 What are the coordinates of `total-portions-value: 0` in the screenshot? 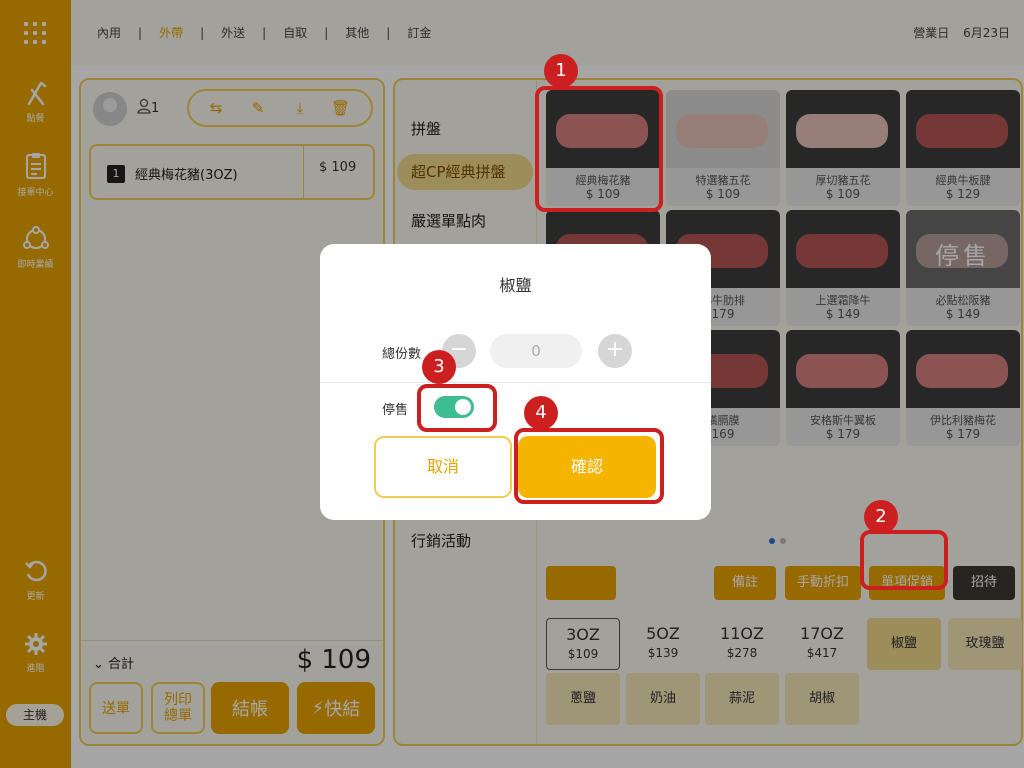 It's located at (536, 351).